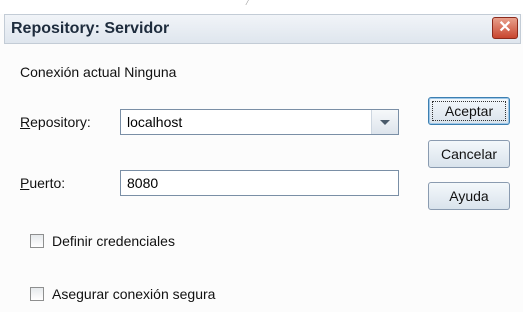  Describe the element at coordinates (90, 28) in the screenshot. I see `window-title: Repository: Servidor` at that location.